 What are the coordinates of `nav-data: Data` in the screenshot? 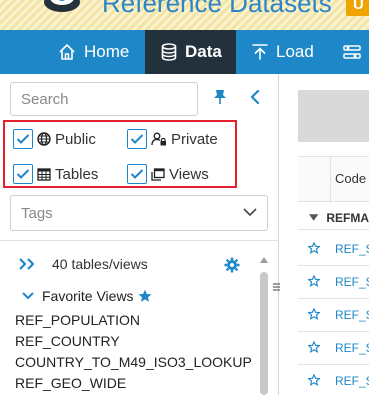 It's located at (190, 52).